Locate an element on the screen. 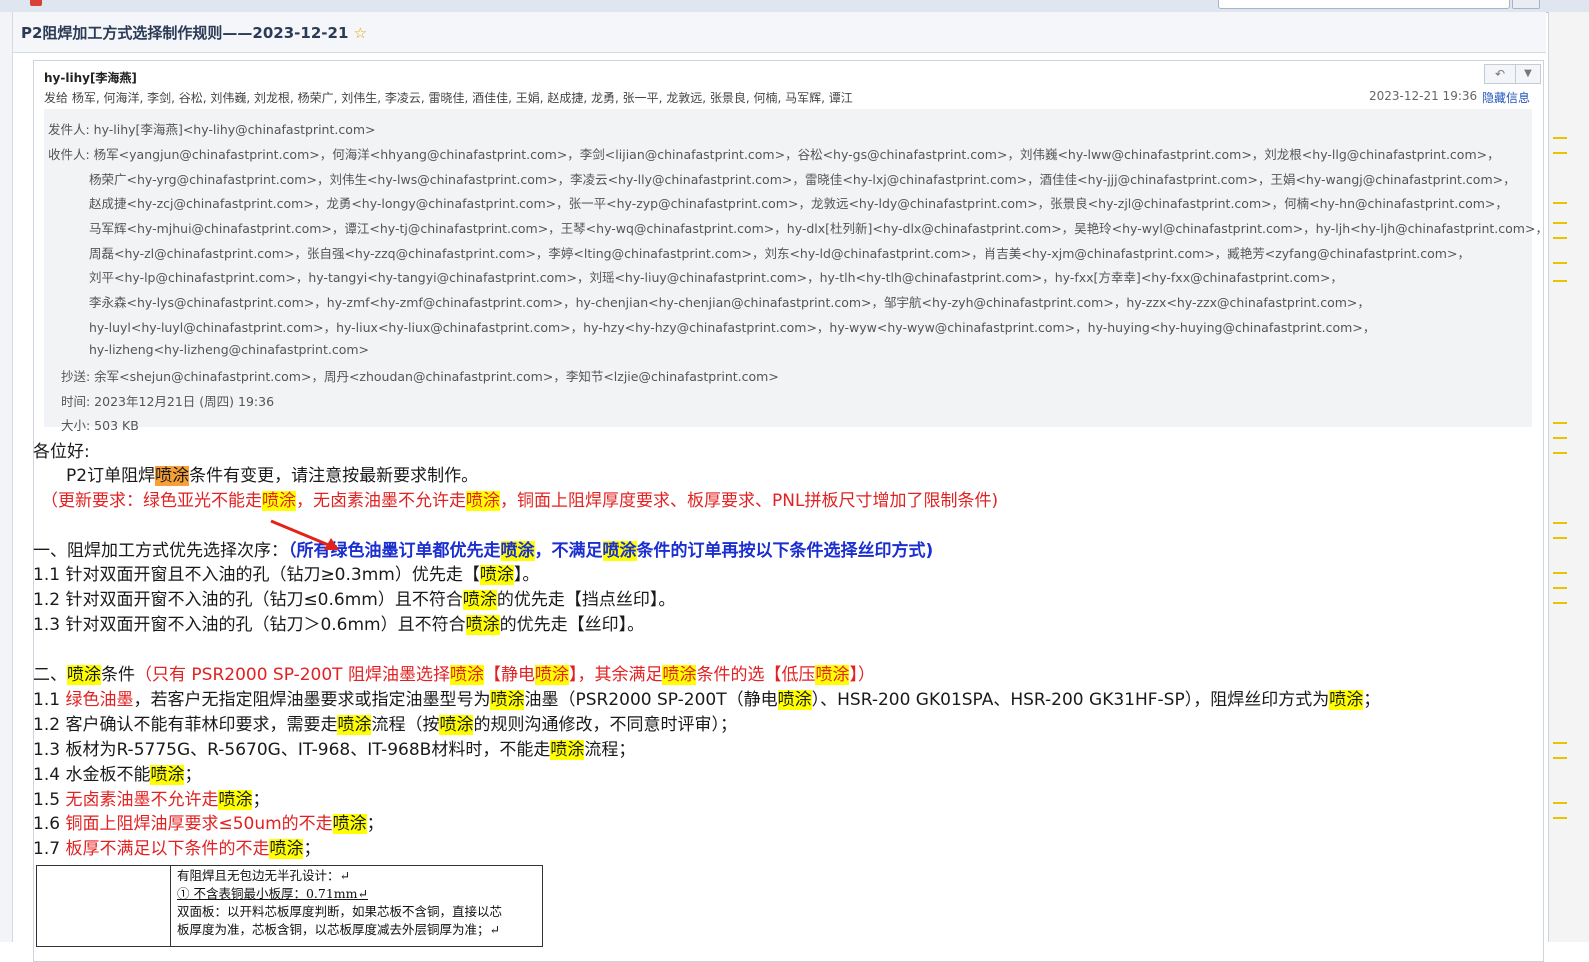 Image resolution: width=1589 pixels, height=962 pixels. item-text: 1.6 is located at coordinates (49, 824).